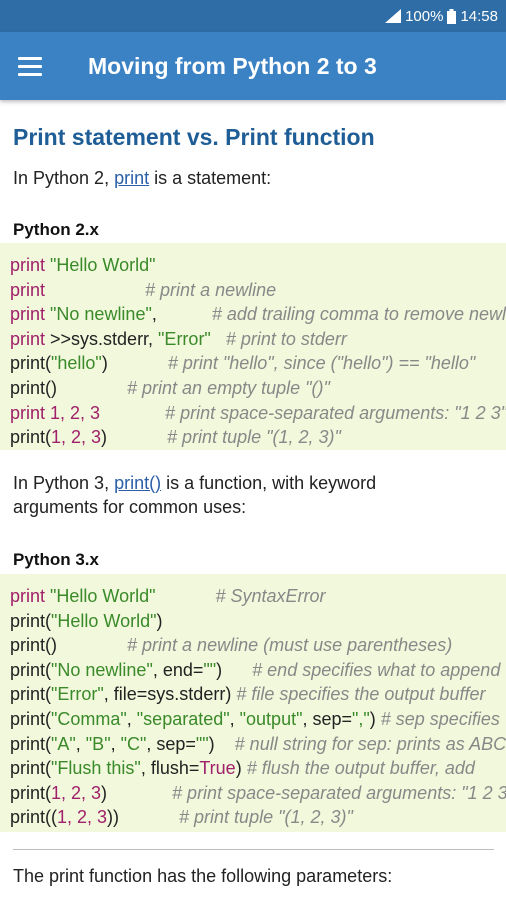  Describe the element at coordinates (56, 559) in the screenshot. I see `python3-label: Python 3.x` at that location.